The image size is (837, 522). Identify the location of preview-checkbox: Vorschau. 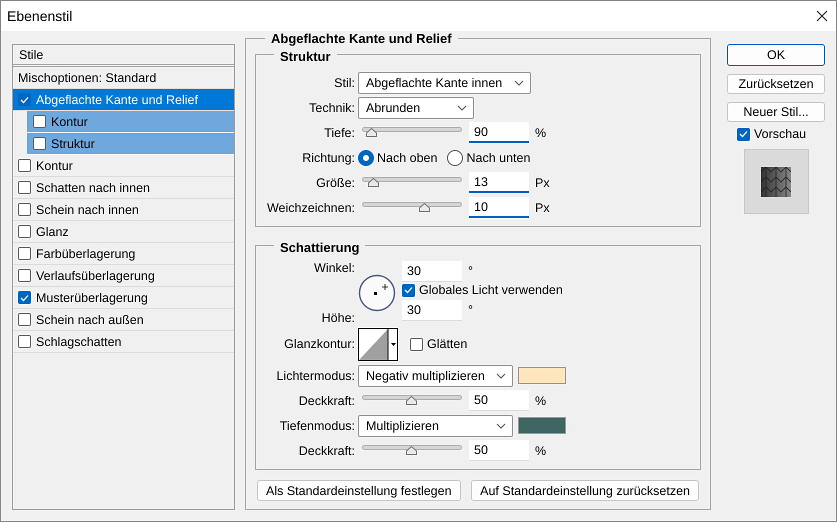
(781, 134).